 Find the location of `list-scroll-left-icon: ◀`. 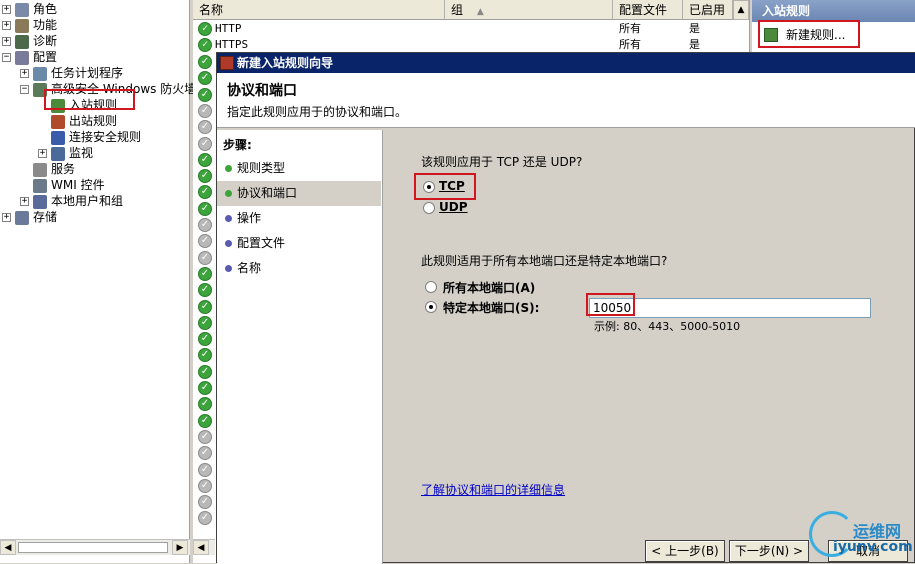

list-scroll-left-icon: ◀ is located at coordinates (201, 547).